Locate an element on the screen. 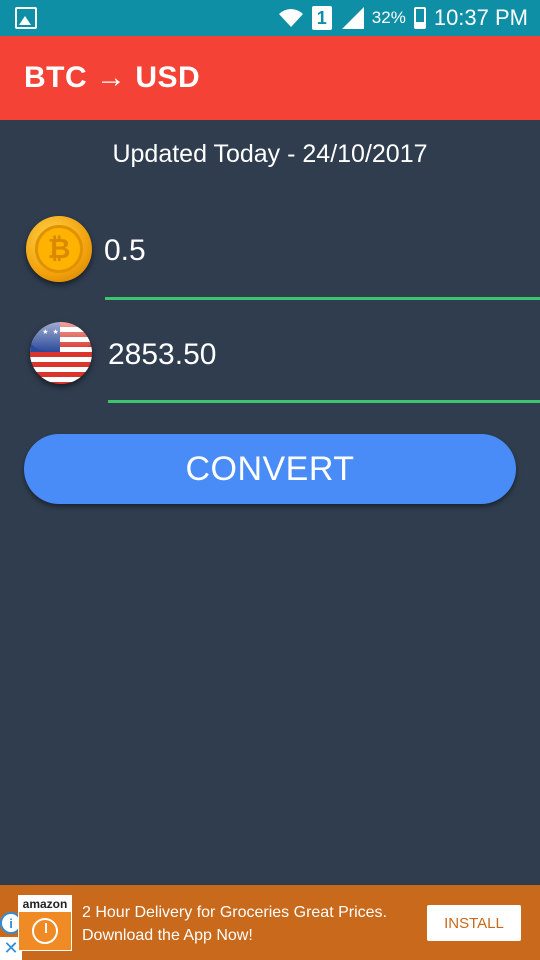 Image resolution: width=540 pixels, height=960 pixels. status-bar: 1 32% 10:37 PM is located at coordinates (270, 18).